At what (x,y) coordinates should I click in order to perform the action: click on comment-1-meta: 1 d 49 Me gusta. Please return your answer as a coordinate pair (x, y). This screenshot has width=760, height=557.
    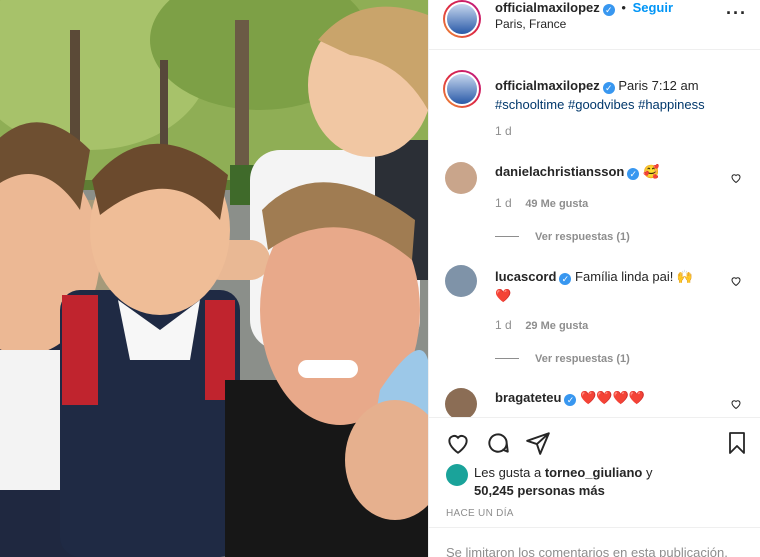
    Looking at the image, I should click on (541, 202).